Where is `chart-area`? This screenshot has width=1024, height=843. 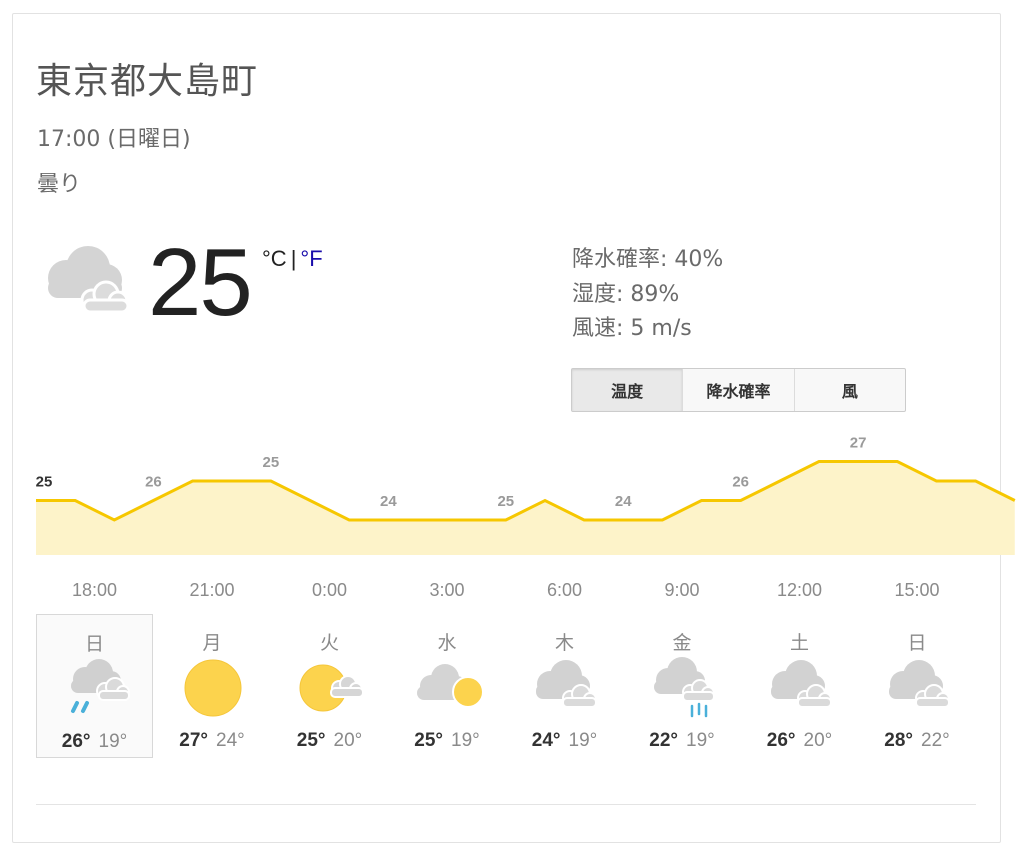 chart-area is located at coordinates (525, 508).